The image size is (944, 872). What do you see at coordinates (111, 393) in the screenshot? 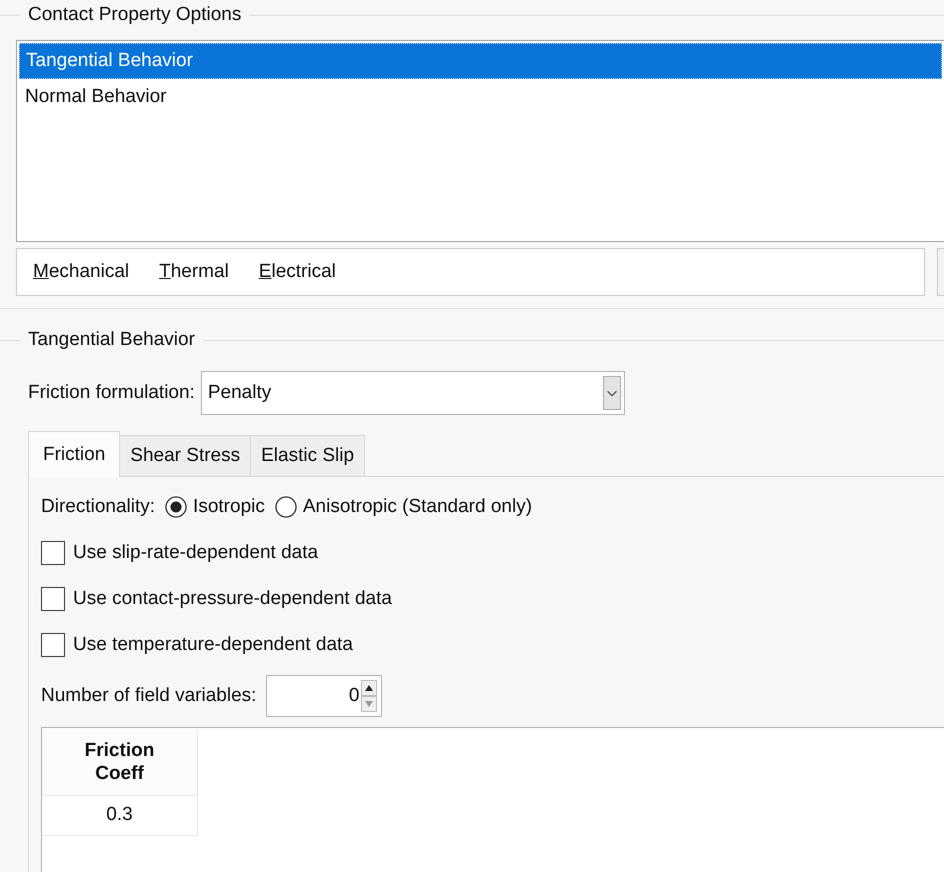
I see `field-label: Friction formulation:` at bounding box center [111, 393].